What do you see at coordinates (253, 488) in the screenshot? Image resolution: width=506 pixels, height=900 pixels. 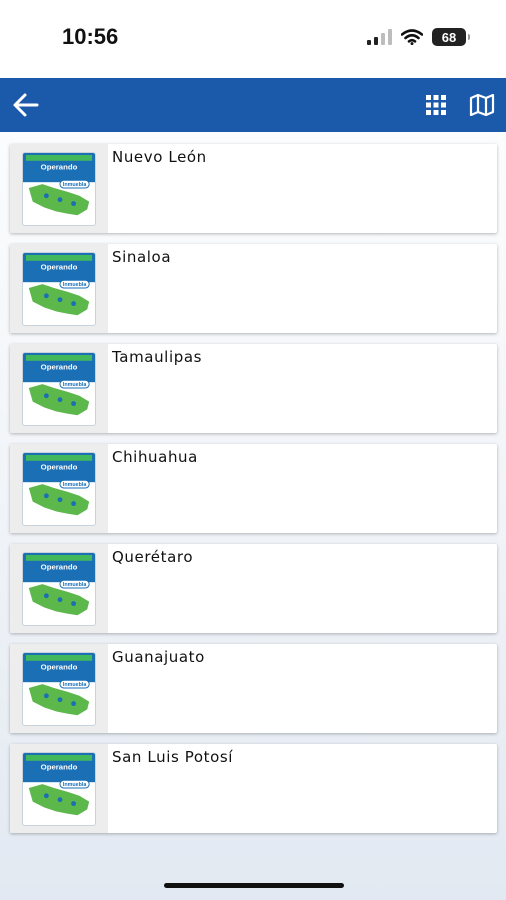 I see `state-card: Operando Inmuebla Chihuahua` at bounding box center [253, 488].